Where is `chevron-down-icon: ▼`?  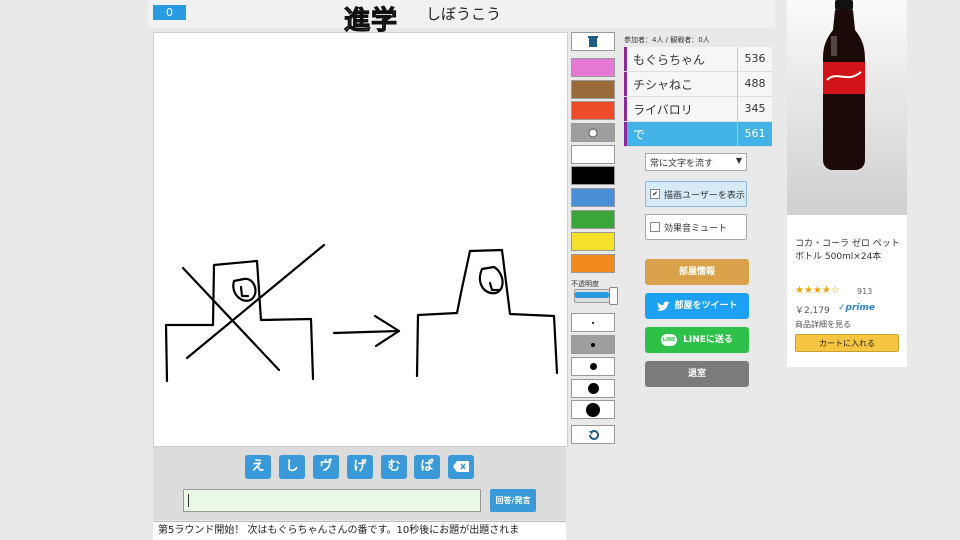 chevron-down-icon: ▼ is located at coordinates (738, 160).